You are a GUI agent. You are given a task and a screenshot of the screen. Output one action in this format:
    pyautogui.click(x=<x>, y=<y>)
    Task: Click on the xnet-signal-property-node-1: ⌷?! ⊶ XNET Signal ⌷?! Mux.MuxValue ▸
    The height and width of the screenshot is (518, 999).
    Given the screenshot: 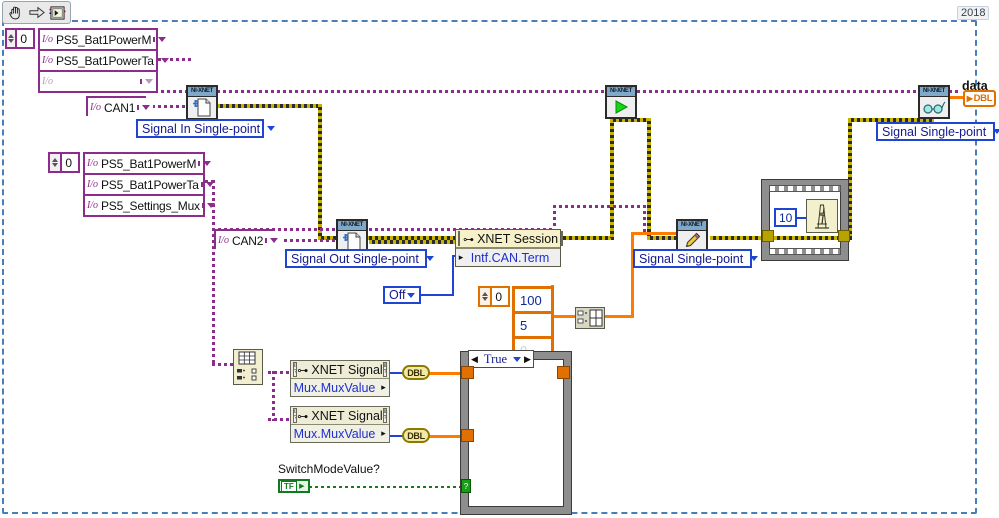 What is the action you would take?
    pyautogui.click(x=340, y=378)
    